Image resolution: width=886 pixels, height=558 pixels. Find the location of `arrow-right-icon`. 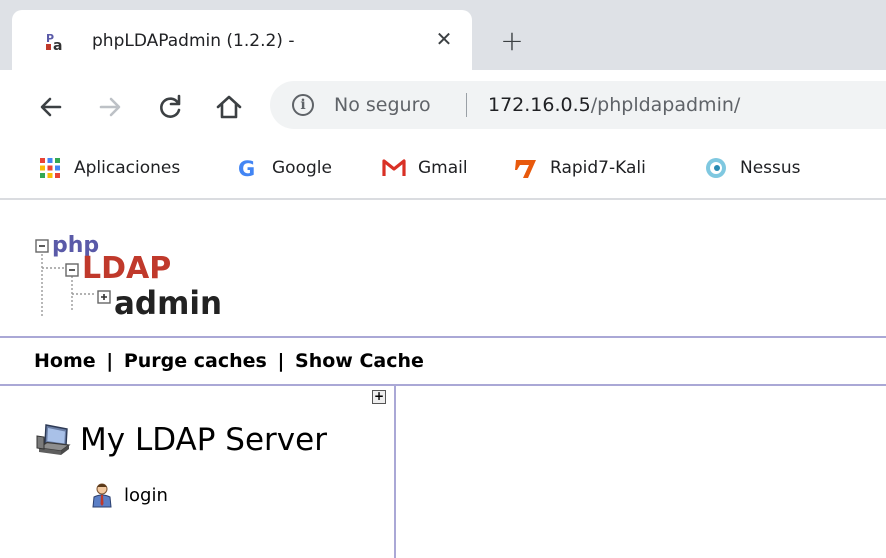

arrow-right-icon is located at coordinates (110, 107).